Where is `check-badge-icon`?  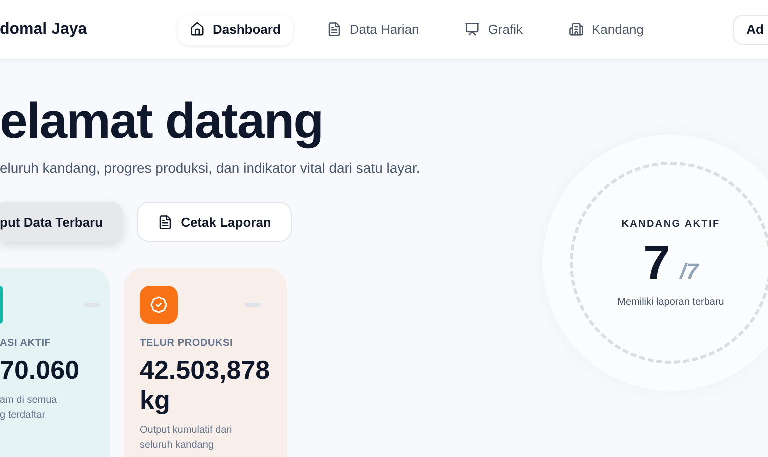
check-badge-icon is located at coordinates (159, 305).